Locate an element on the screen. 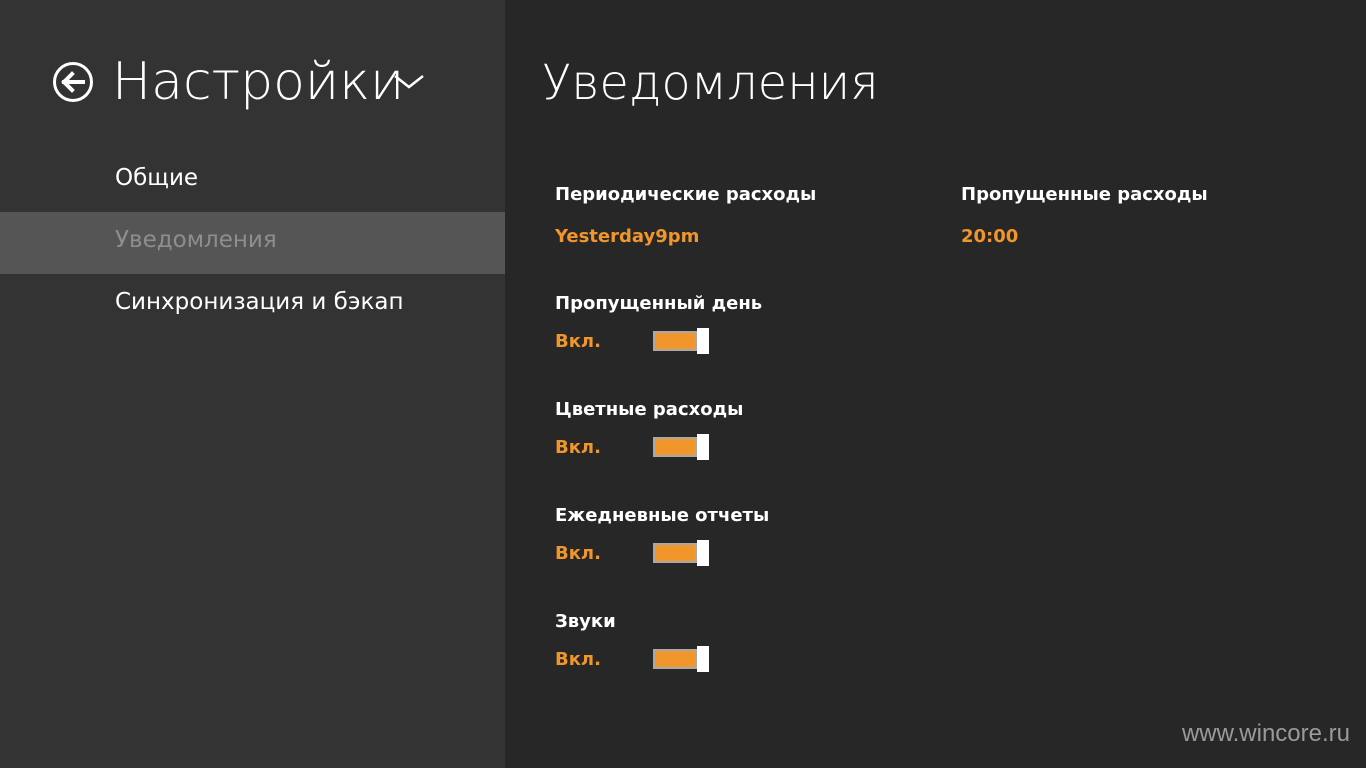 This screenshot has width=1366, height=768. colored-expenses-toggle is located at coordinates (681, 447).